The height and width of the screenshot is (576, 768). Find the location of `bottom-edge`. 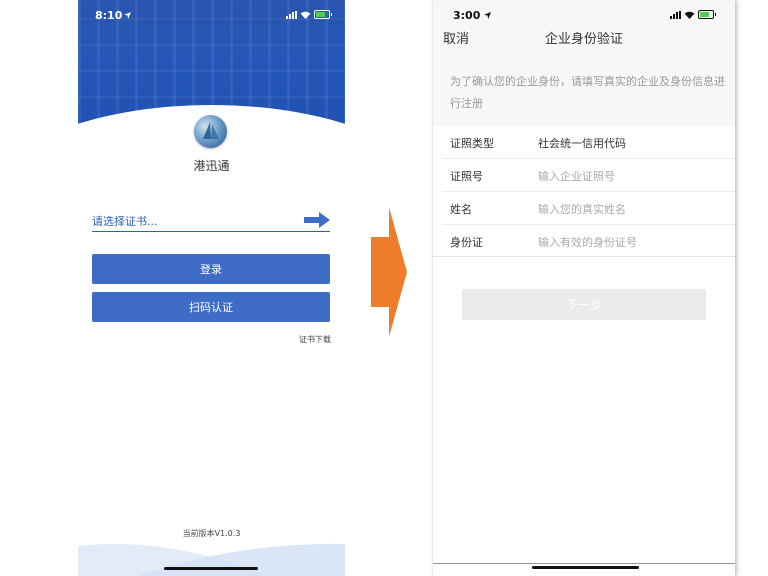

bottom-edge is located at coordinates (584, 563).